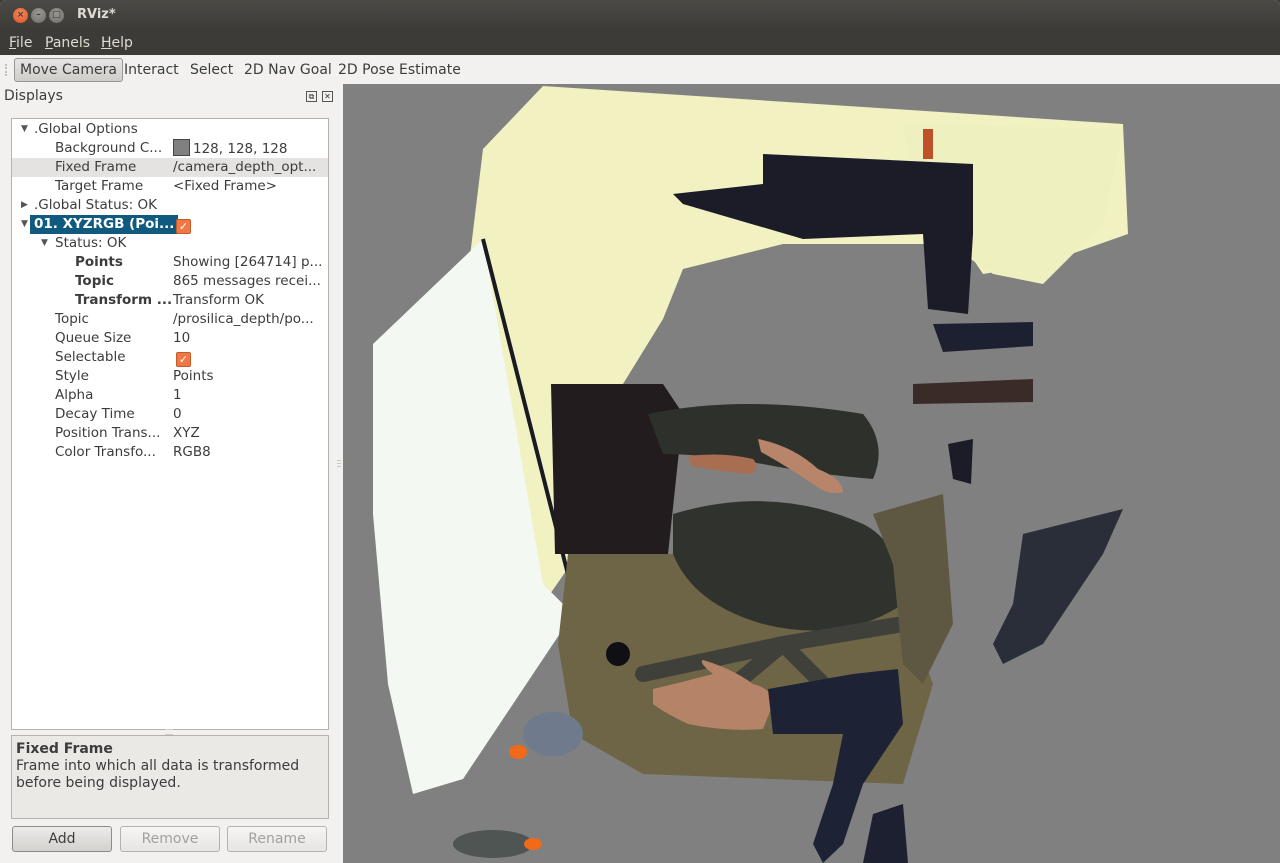 This screenshot has width=1280, height=863. I want to click on minimize-window-button: –, so click(38, 15).